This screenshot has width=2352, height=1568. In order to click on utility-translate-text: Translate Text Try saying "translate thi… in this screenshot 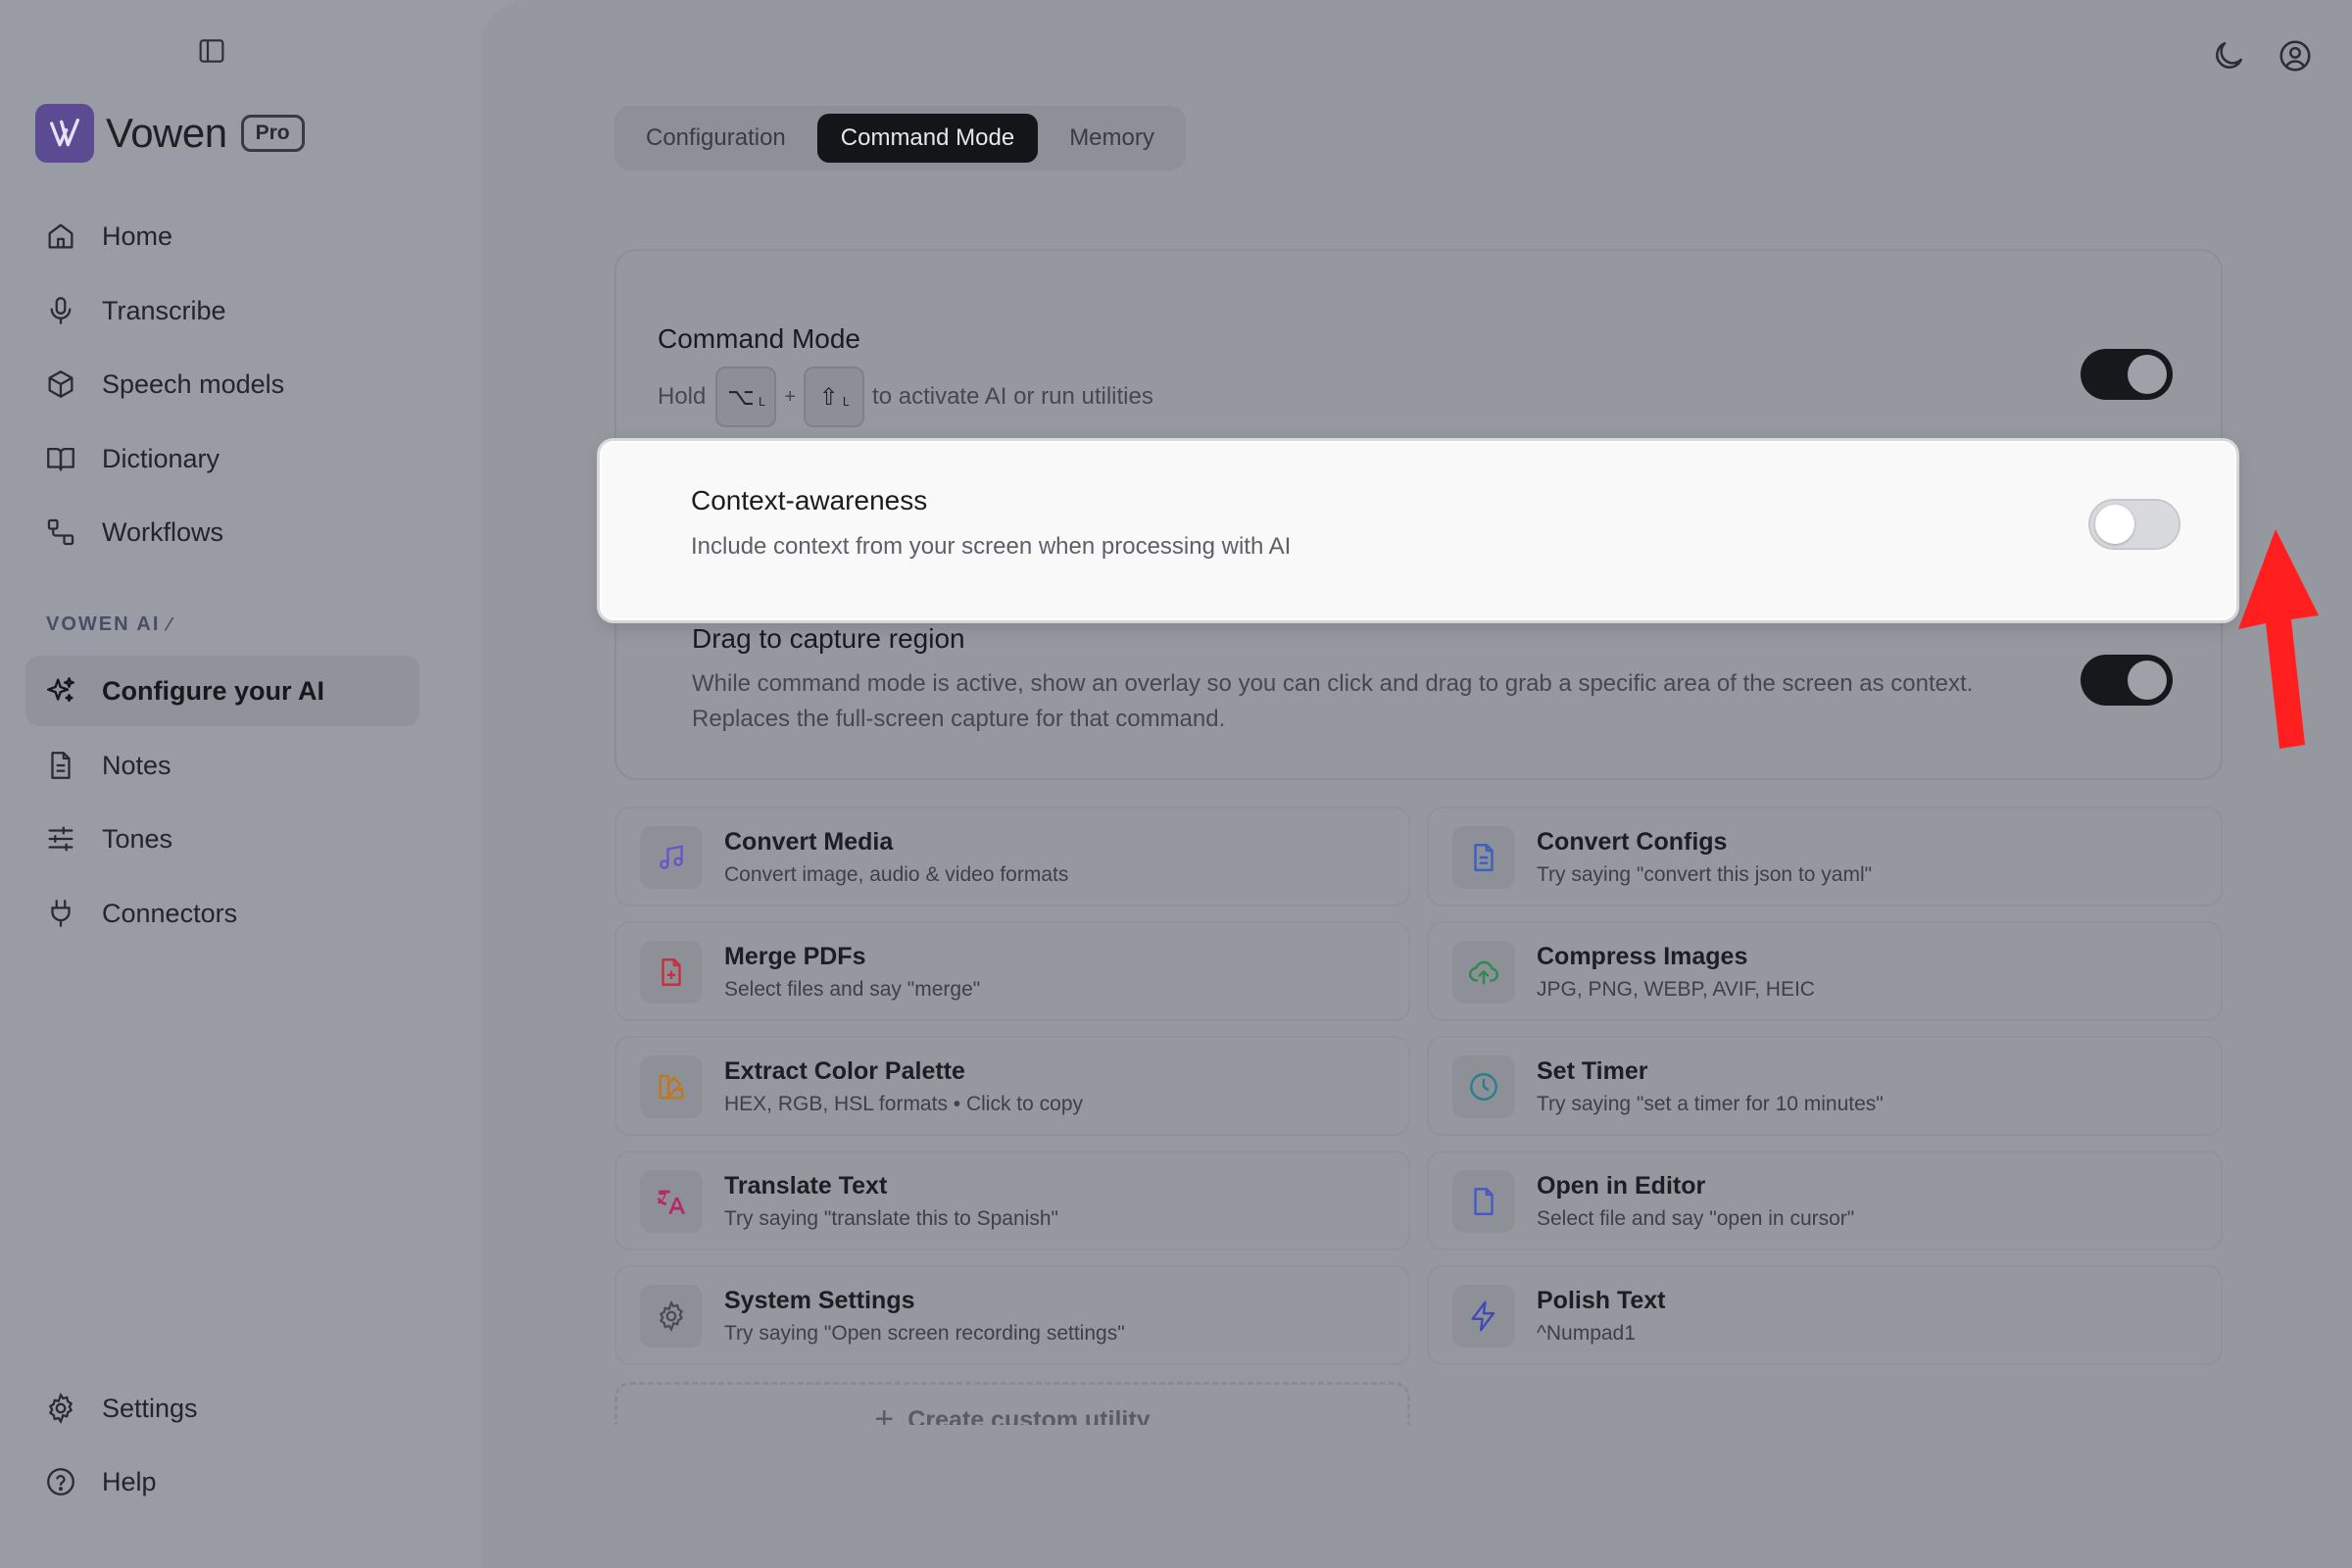, I will do `click(1012, 1200)`.